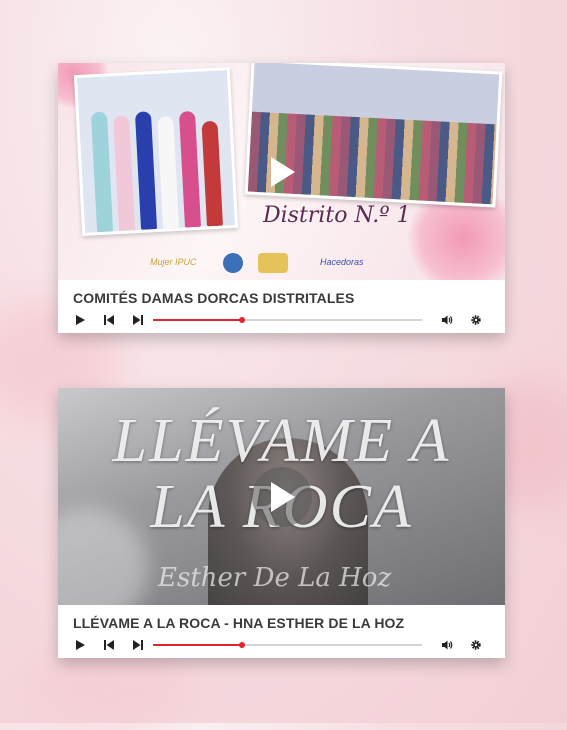 This screenshot has width=567, height=730. What do you see at coordinates (342, 262) in the screenshot?
I see `logo-hacedoras: Hacedoras` at bounding box center [342, 262].